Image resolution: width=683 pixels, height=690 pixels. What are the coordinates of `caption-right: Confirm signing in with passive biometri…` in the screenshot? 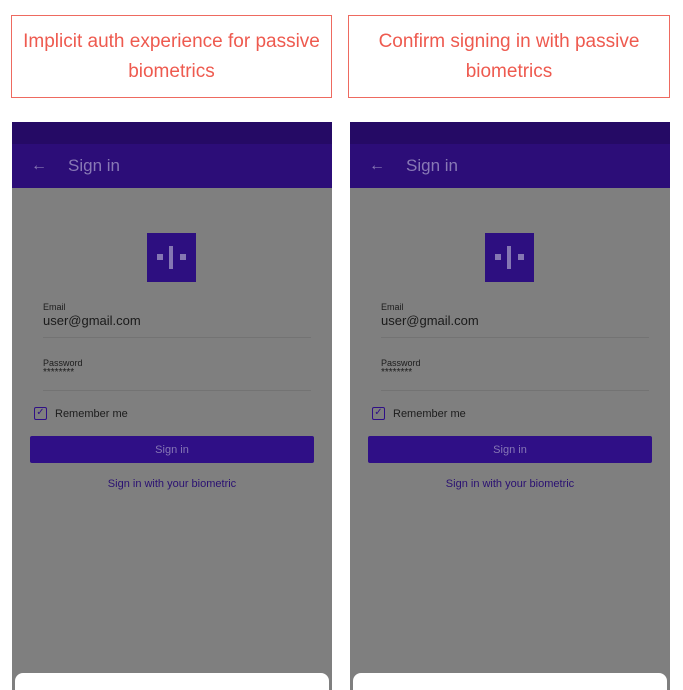 It's located at (509, 56).